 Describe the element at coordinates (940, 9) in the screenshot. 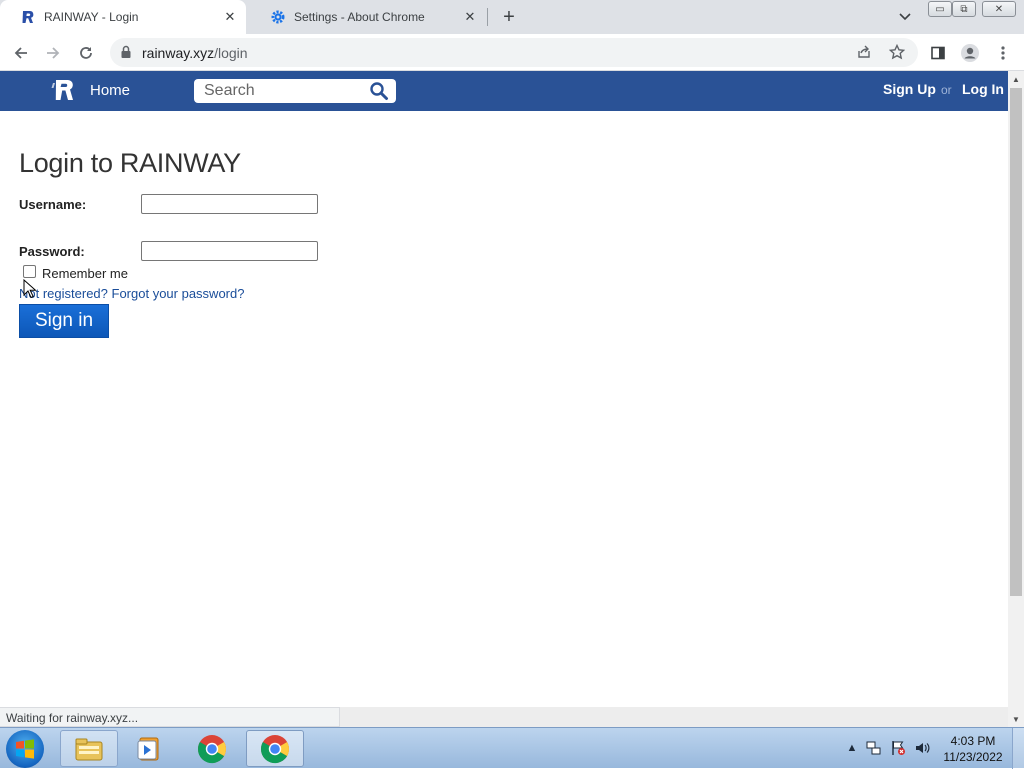

I see `window-minimize-button: ▭` at that location.